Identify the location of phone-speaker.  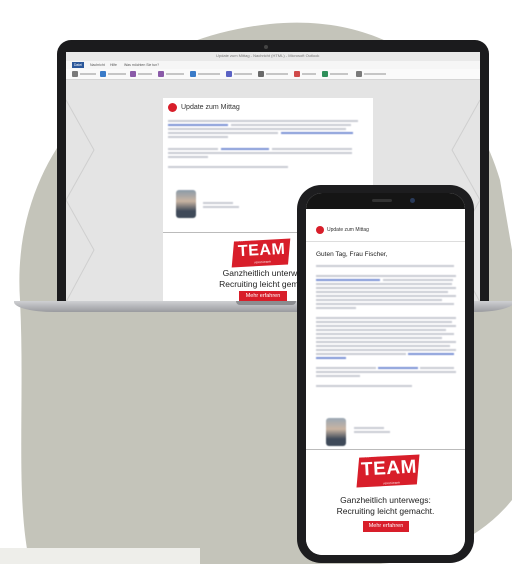
(382, 200).